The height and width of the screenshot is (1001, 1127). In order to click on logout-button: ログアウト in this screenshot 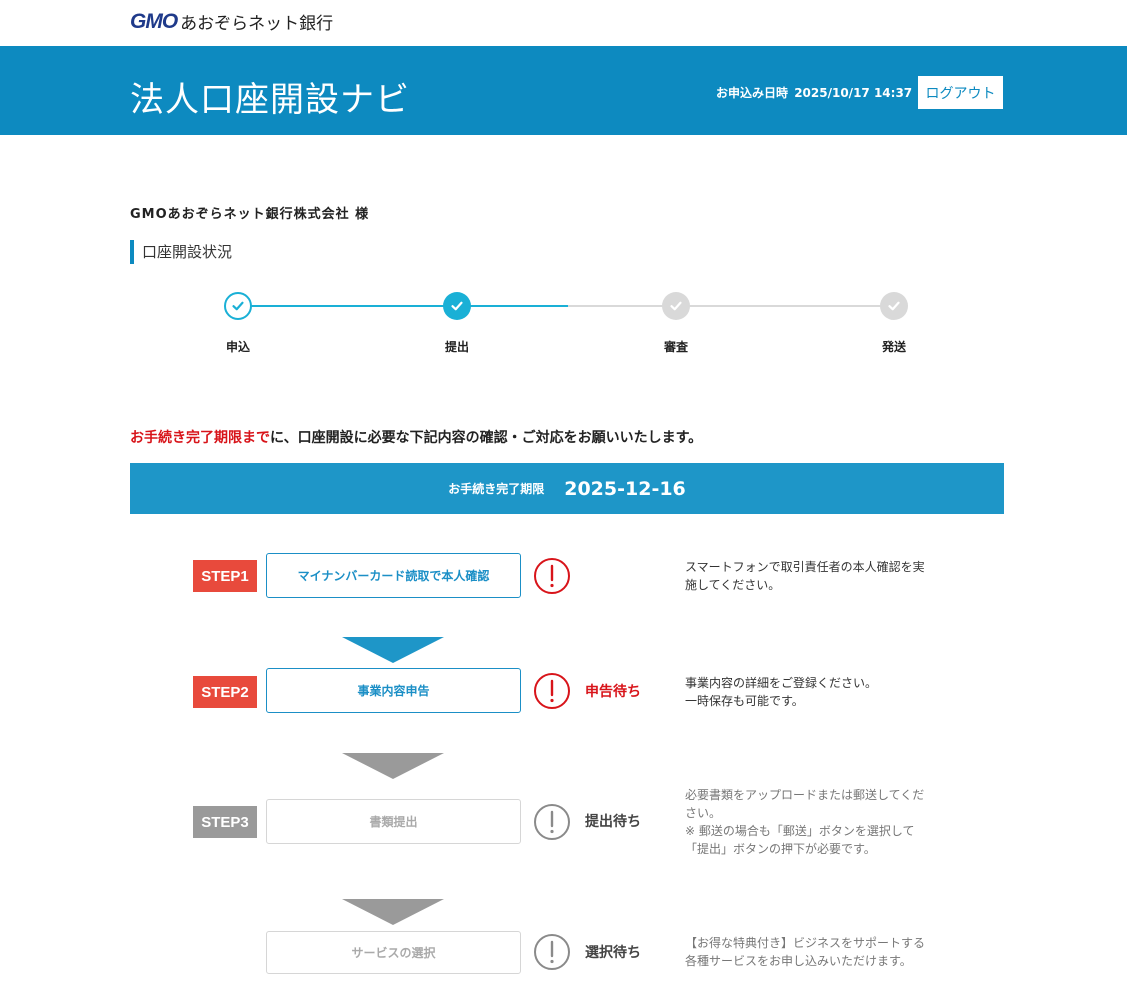, I will do `click(960, 92)`.